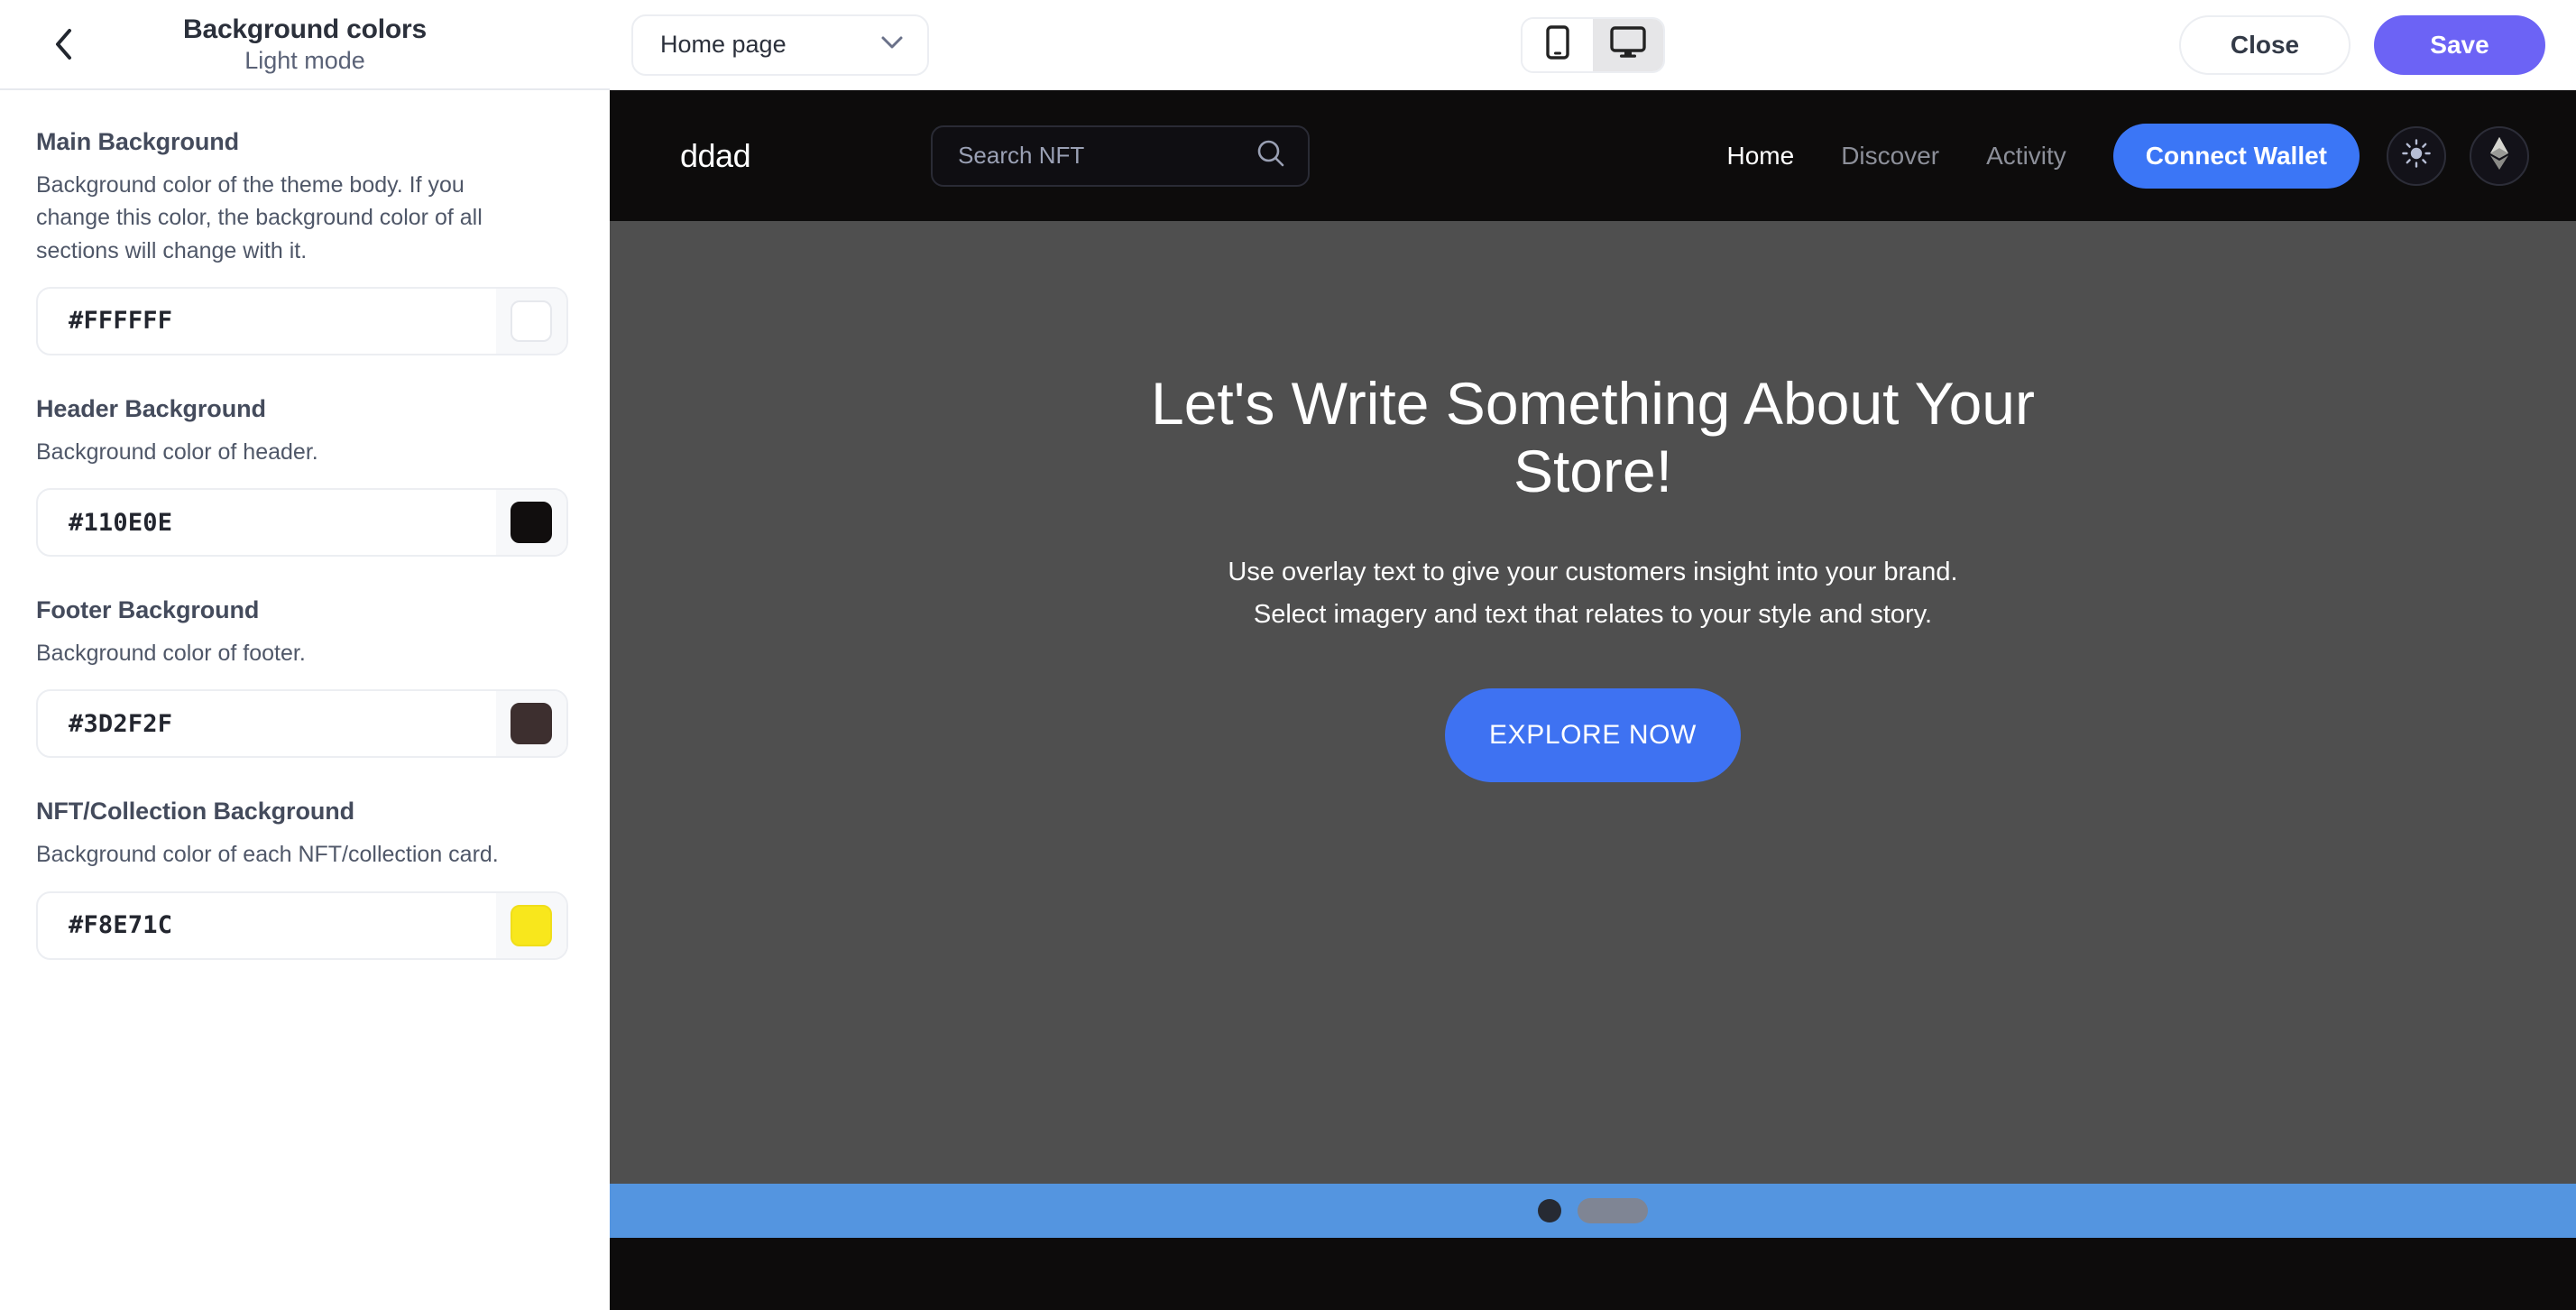 The width and height of the screenshot is (2576, 1310). I want to click on page-subtitle: Light mode, so click(305, 60).